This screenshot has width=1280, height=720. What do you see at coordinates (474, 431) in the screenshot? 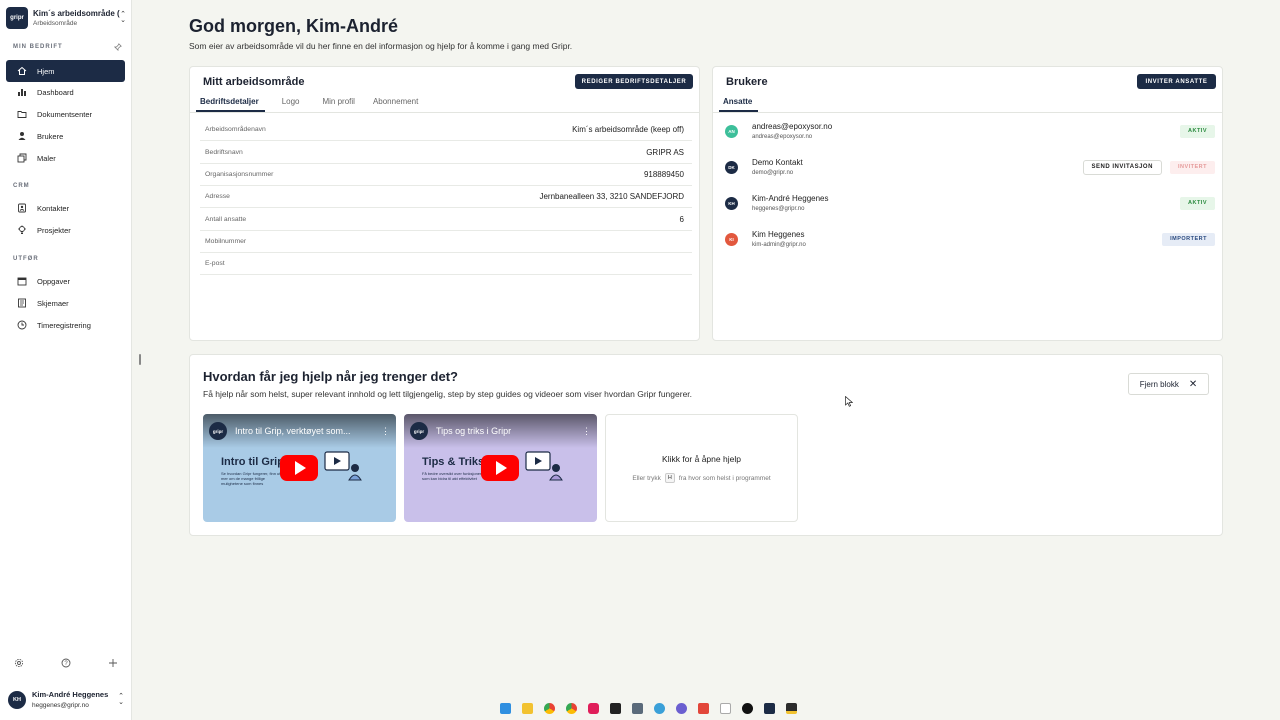
I see `video-title: Tips og triks i Gripr` at bounding box center [474, 431].